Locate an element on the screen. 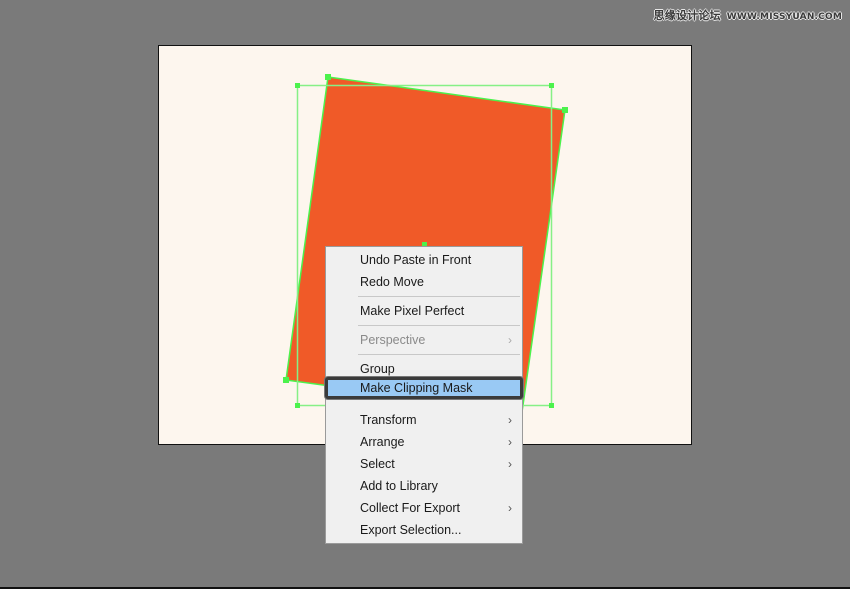 This screenshot has width=850, height=589. menu-item-label: Make Clipping Mask is located at coordinates (416, 388).